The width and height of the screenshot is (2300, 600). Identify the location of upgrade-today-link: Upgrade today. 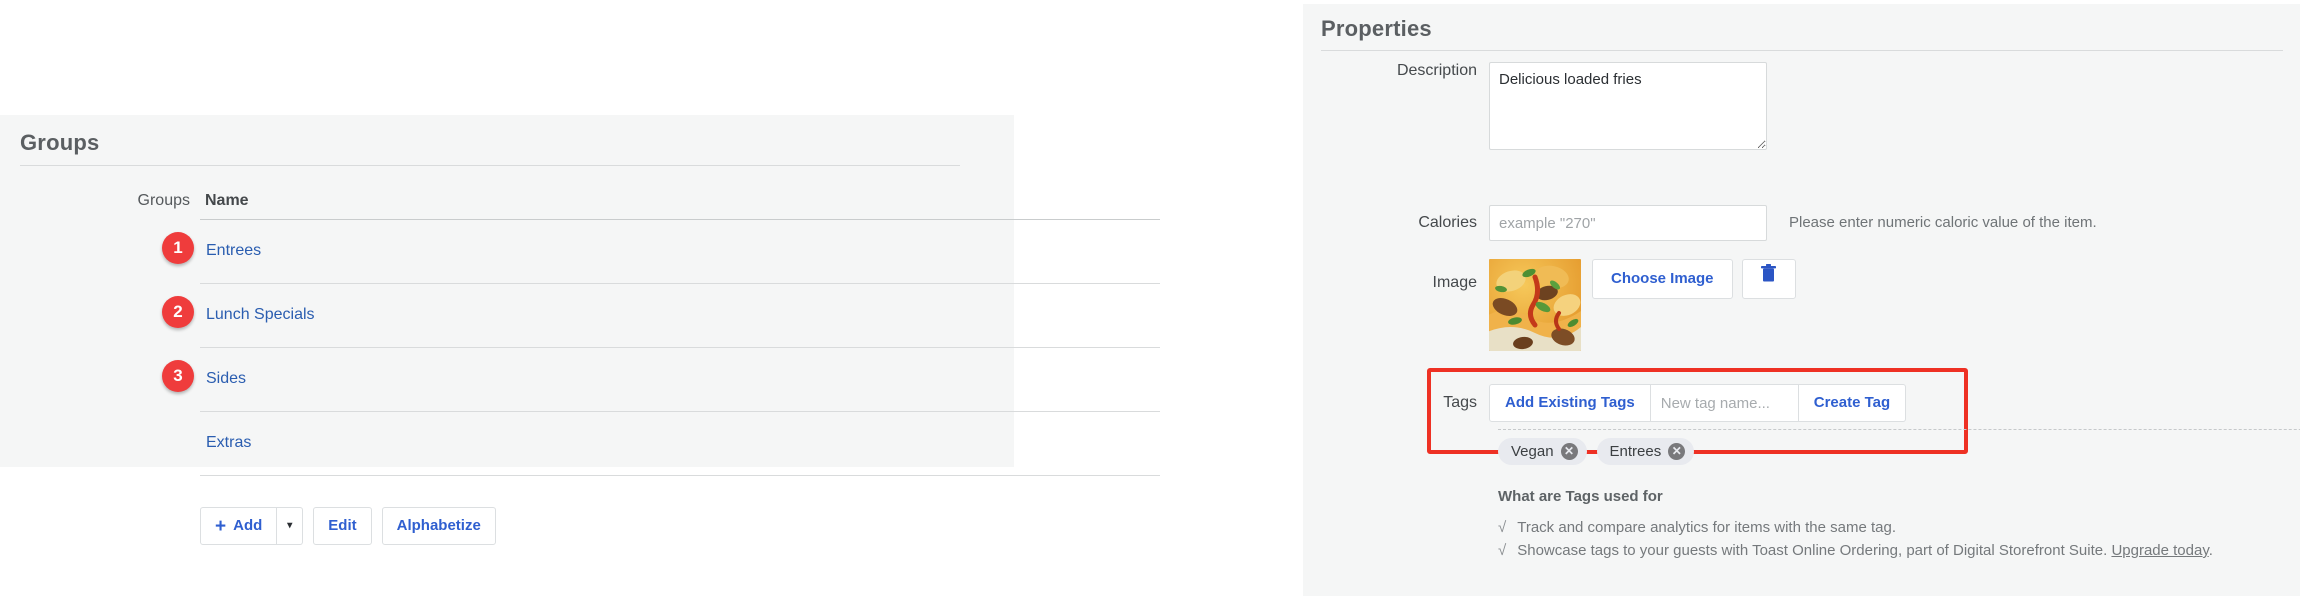
(2159, 550).